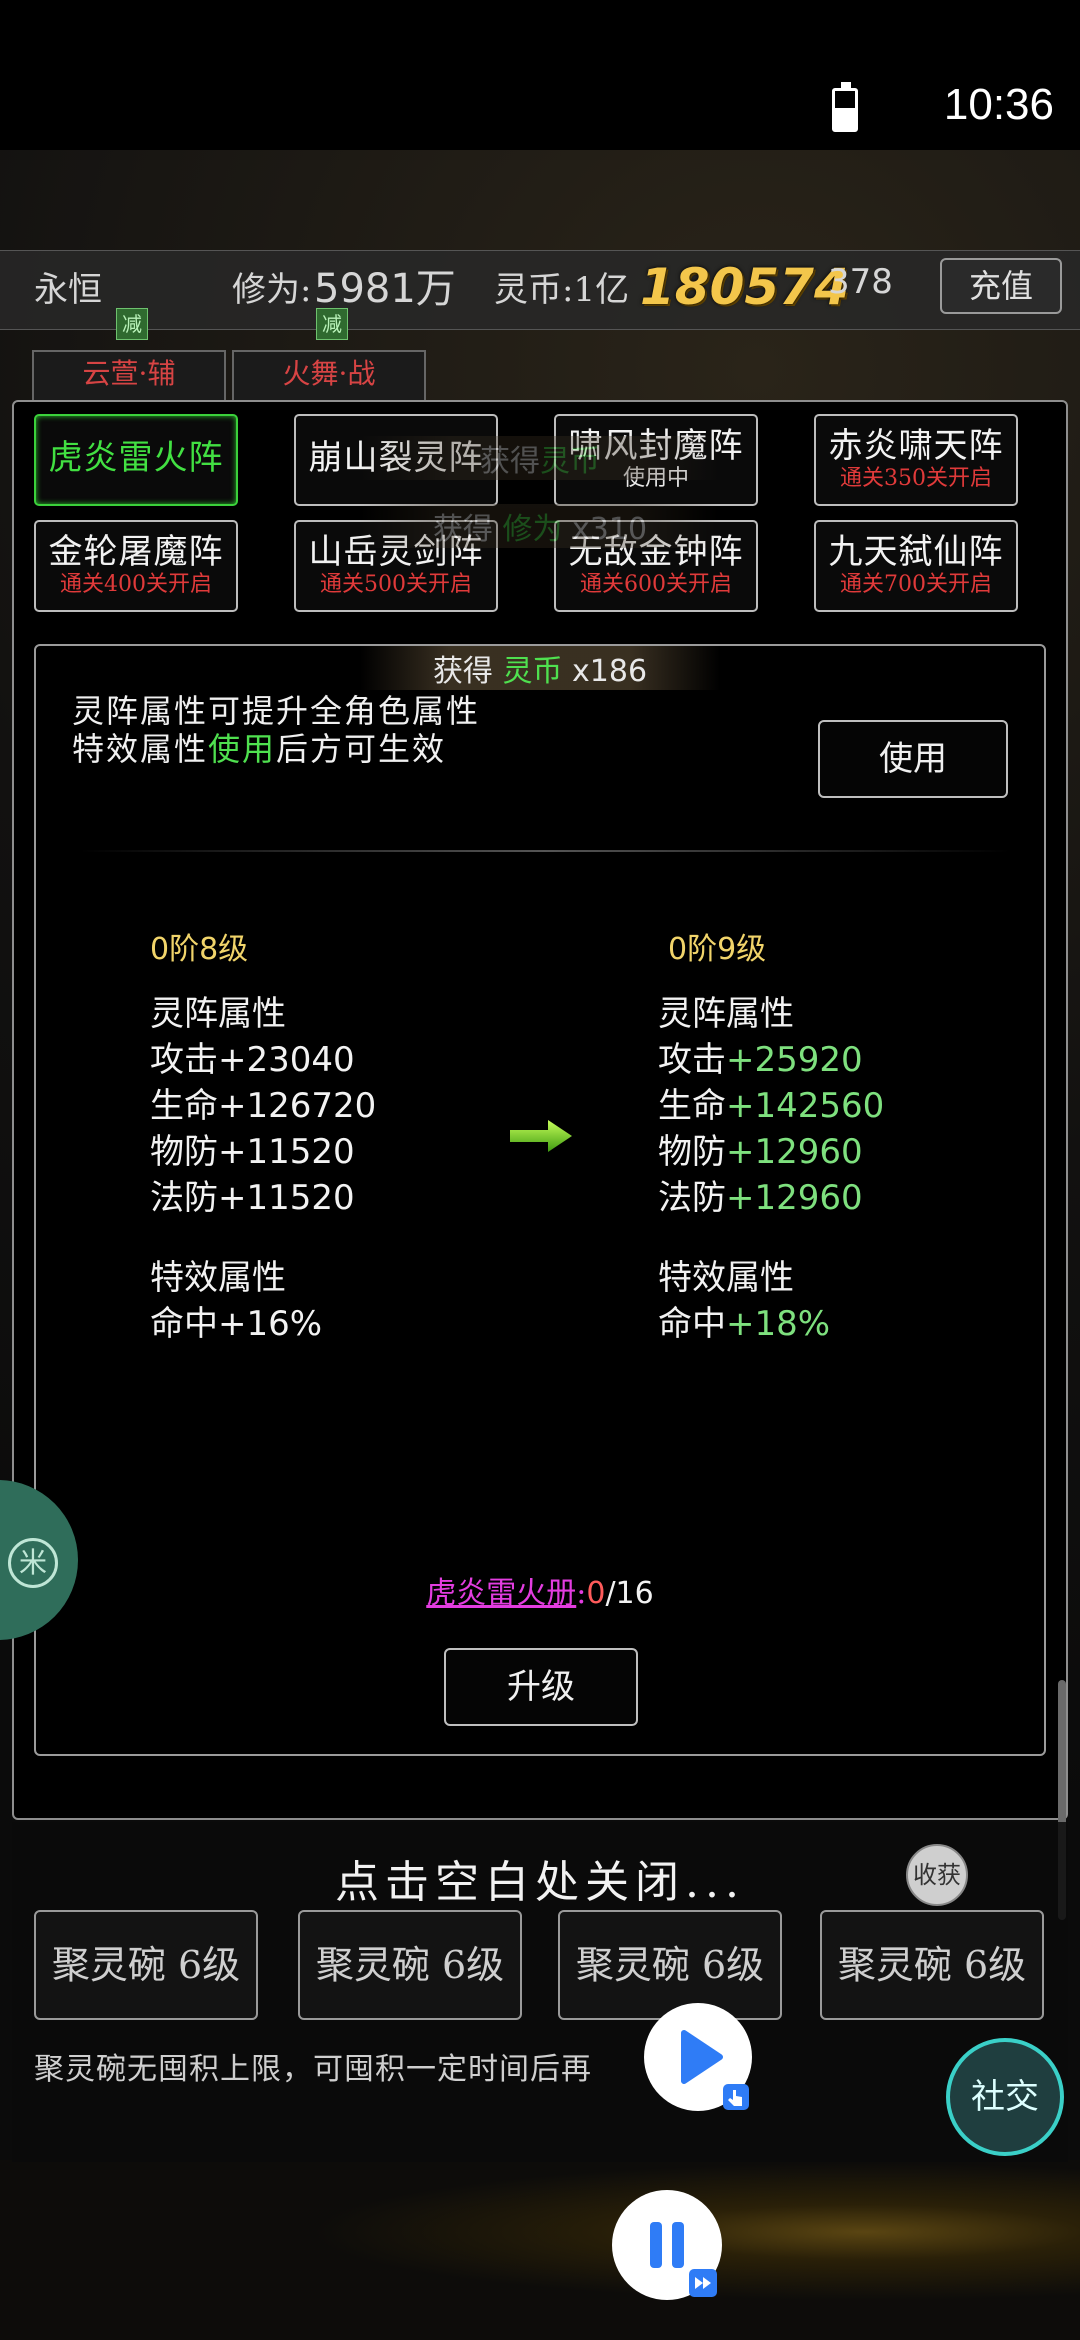  I want to click on player-name: 永恒, so click(68, 290).